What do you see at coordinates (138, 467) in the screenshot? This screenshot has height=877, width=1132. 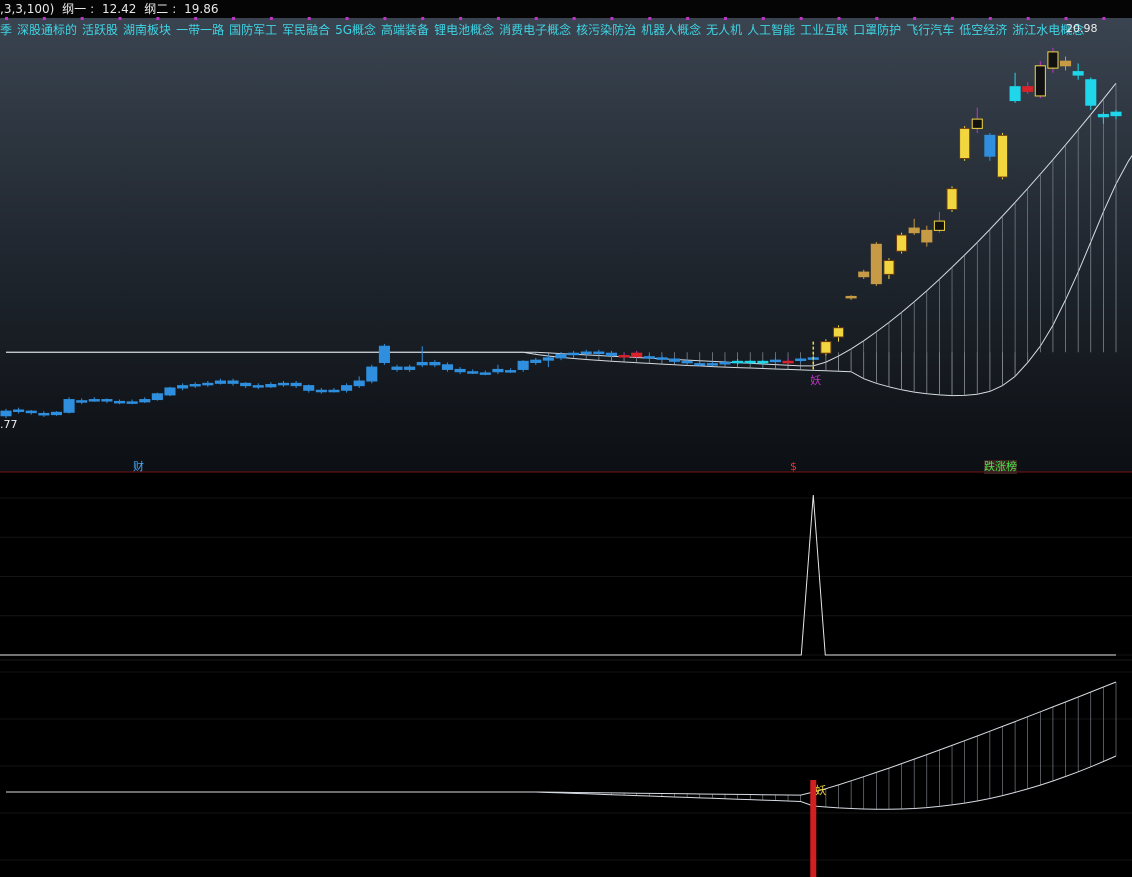 I see `marker-cai: 财` at bounding box center [138, 467].